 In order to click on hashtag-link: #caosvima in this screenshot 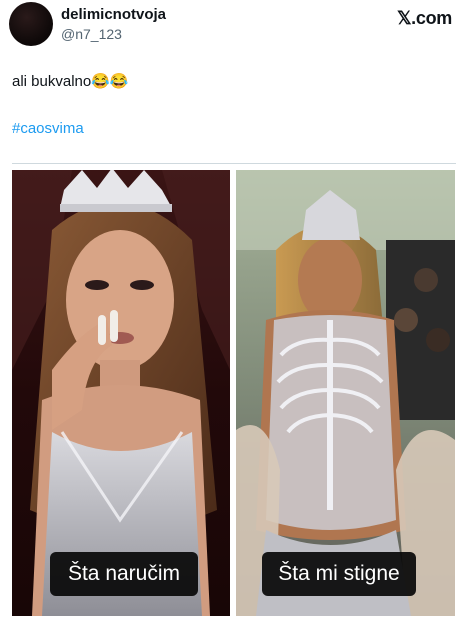, I will do `click(48, 128)`.